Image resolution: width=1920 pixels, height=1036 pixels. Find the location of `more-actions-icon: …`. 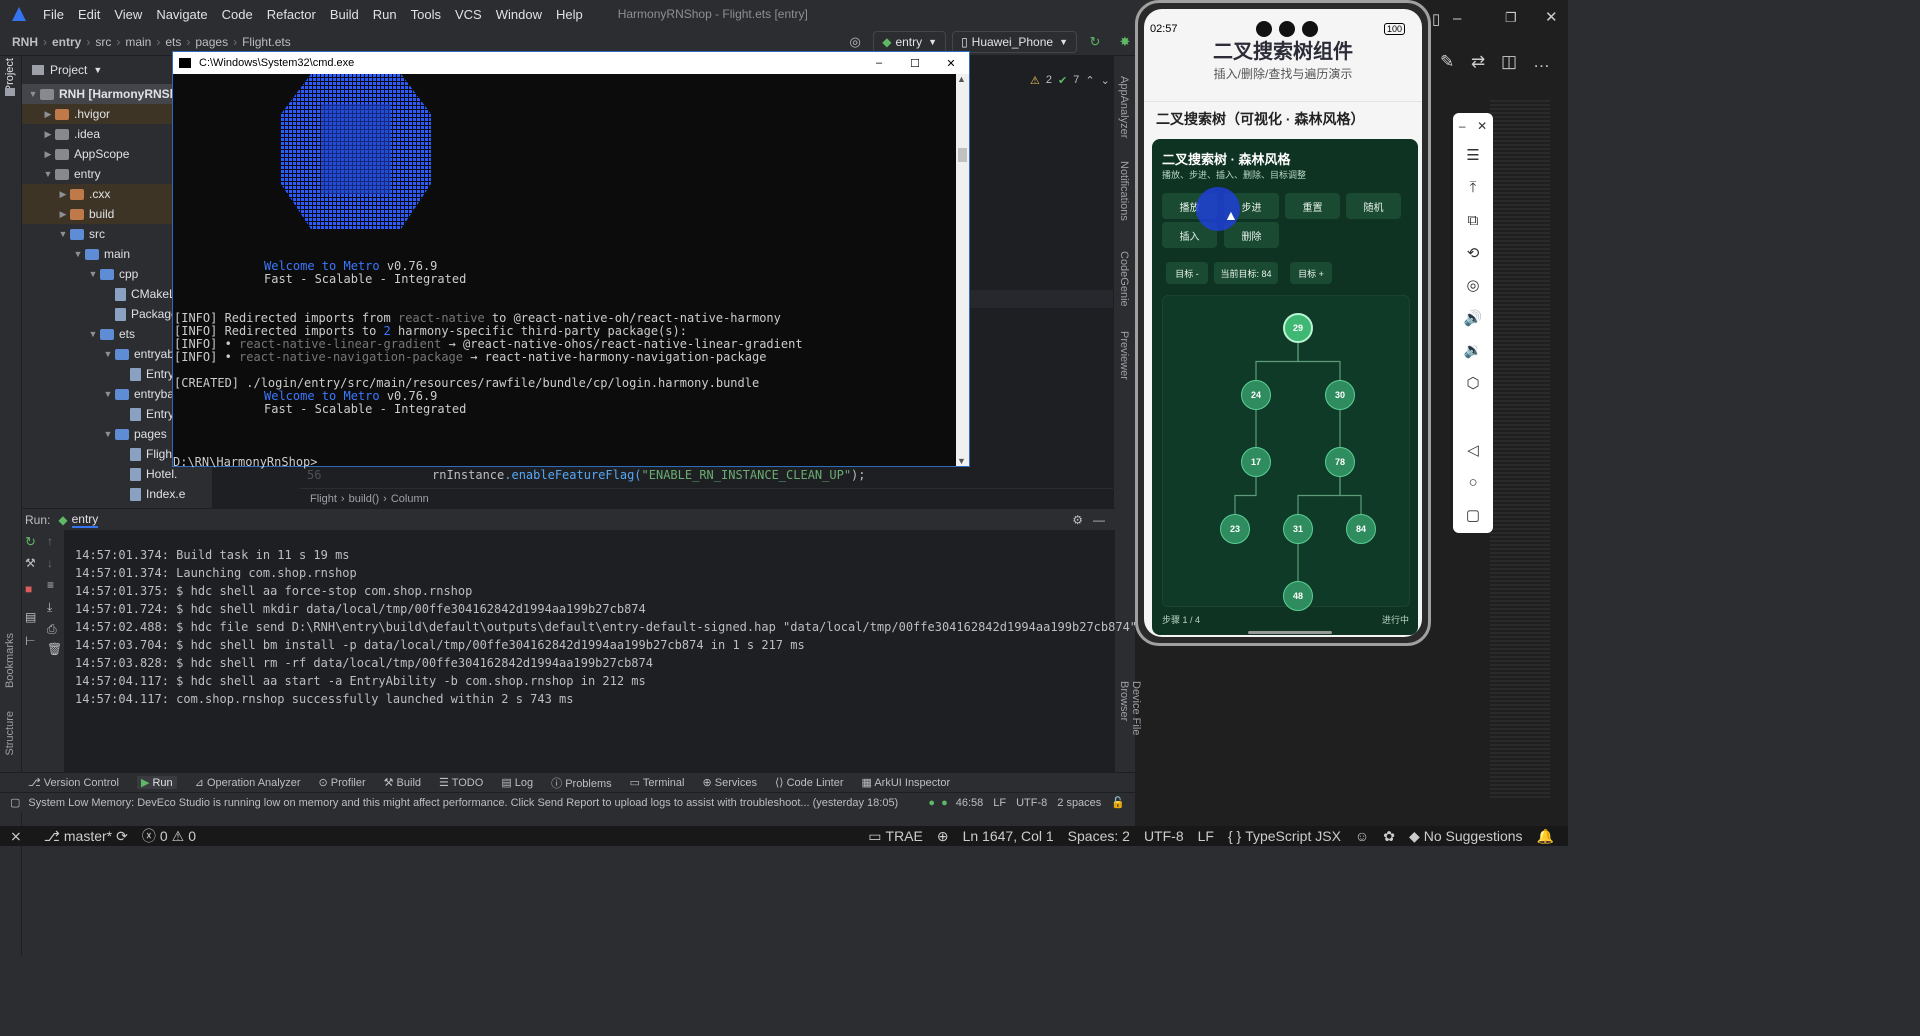

more-actions-icon: … is located at coordinates (1541, 62).